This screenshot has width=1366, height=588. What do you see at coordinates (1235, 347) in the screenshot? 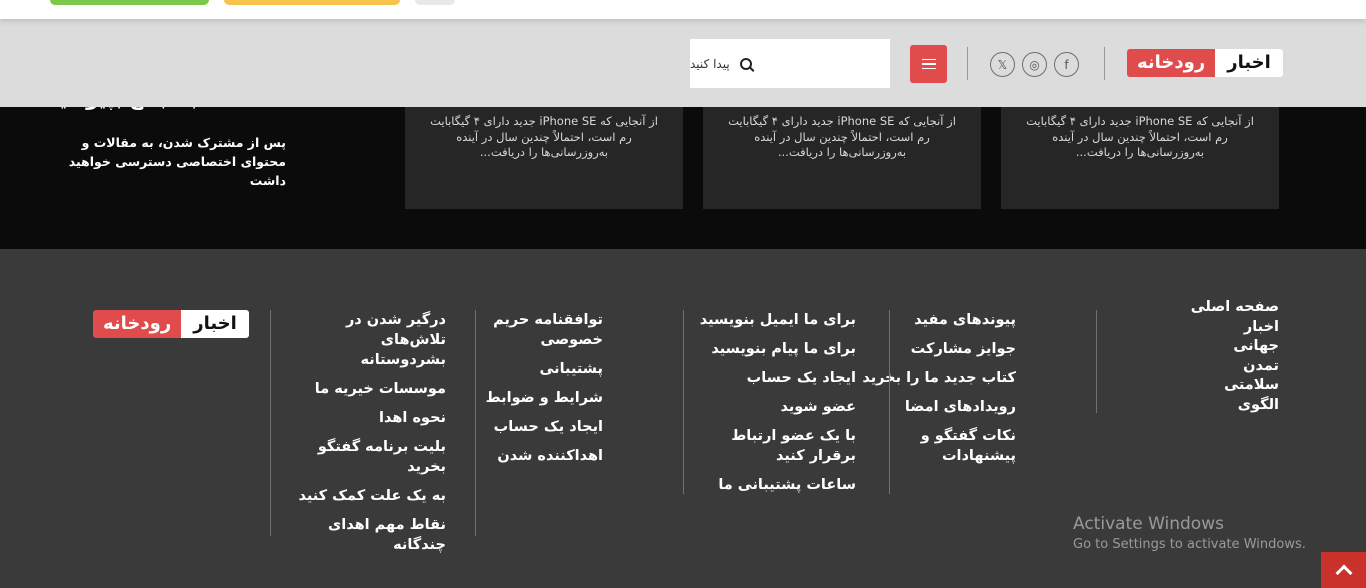
I see `footer-nav-world: جهانی` at bounding box center [1235, 347].